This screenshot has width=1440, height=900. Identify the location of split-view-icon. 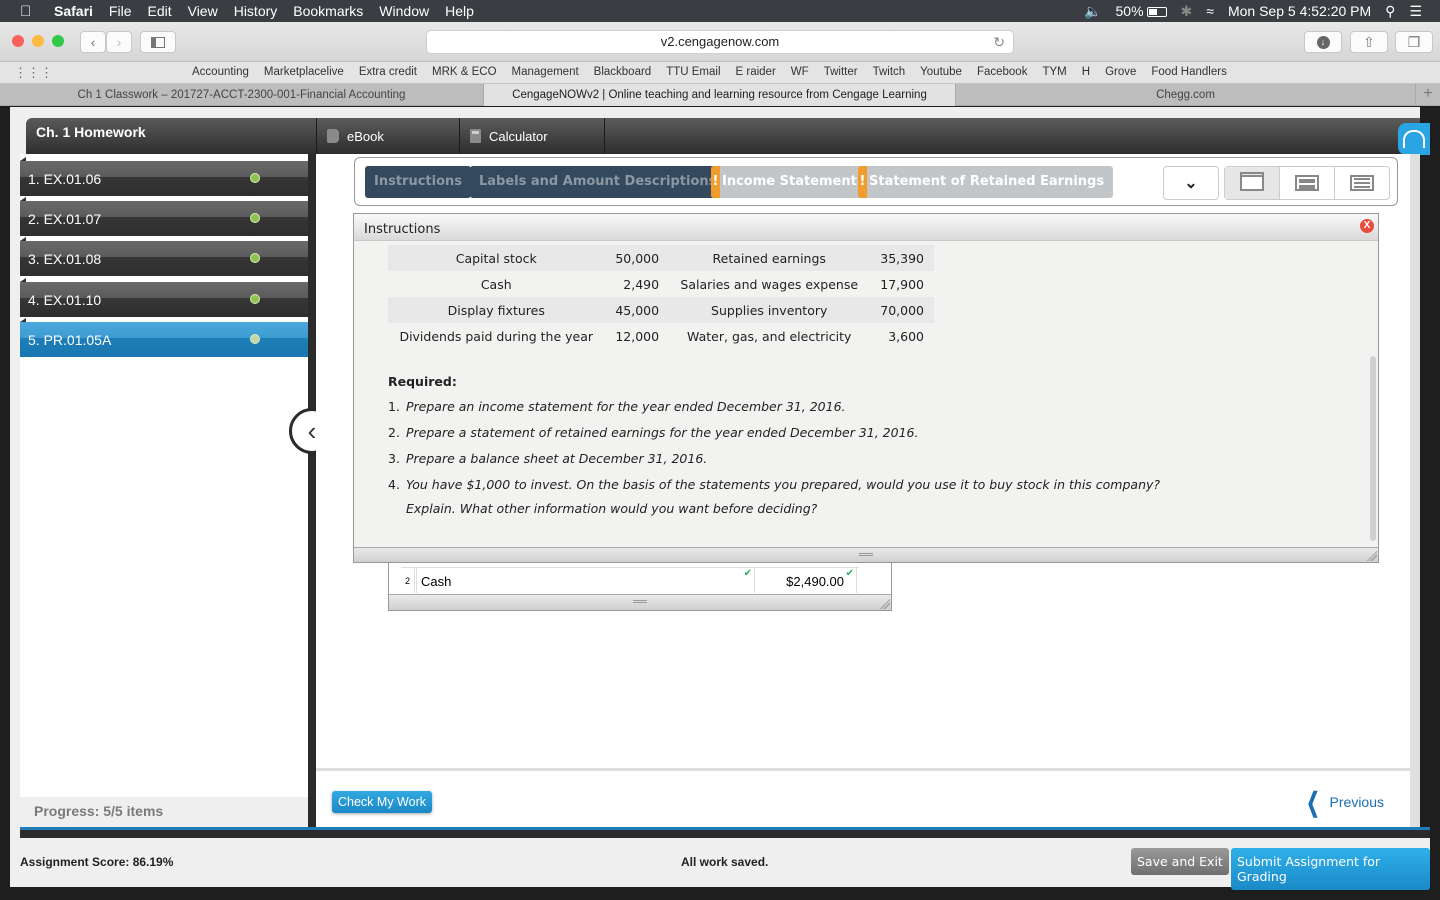
(1307, 183).